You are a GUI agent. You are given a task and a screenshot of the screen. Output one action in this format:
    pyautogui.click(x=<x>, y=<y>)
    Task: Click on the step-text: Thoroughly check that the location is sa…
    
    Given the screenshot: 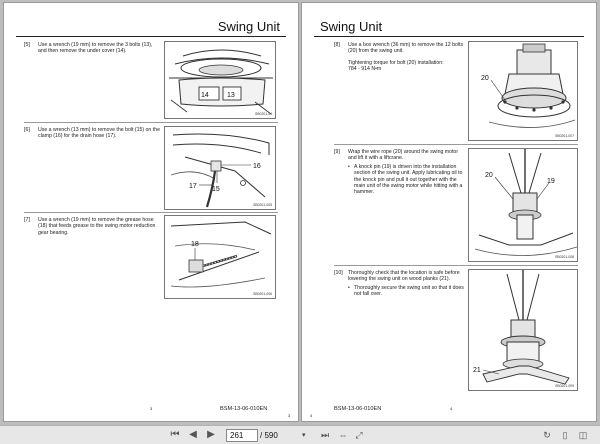 What is the action you would take?
    pyautogui.click(x=404, y=276)
    